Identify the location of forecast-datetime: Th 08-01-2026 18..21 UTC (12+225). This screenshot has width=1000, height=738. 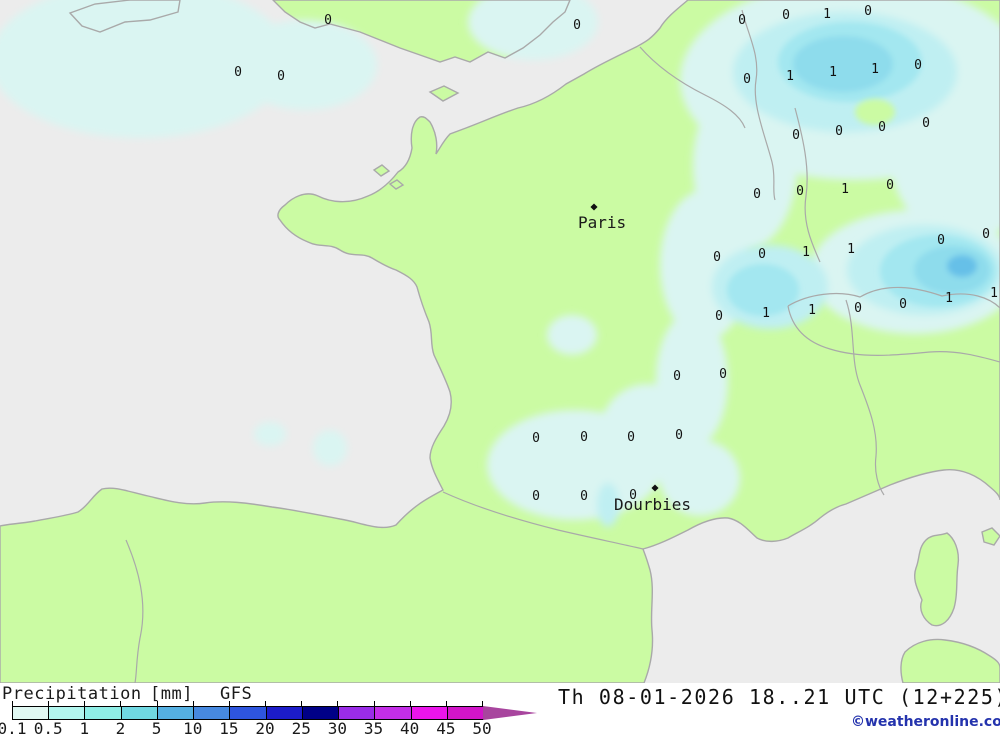
(779, 697).